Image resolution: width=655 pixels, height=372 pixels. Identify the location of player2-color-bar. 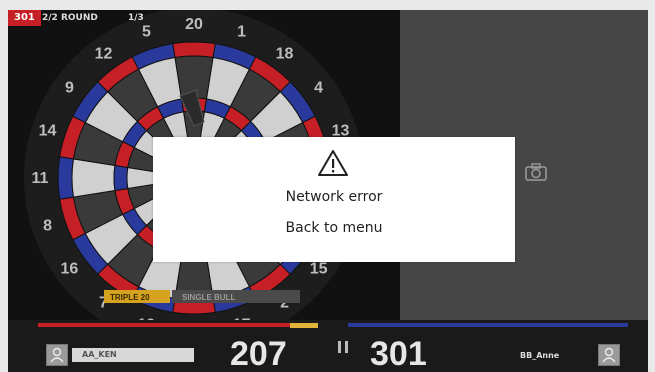
(488, 325).